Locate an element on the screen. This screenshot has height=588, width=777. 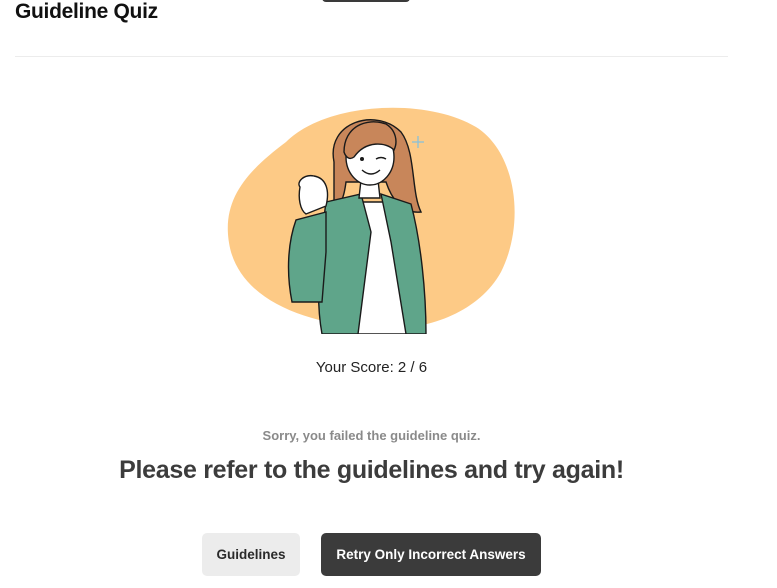
raised-arm is located at coordinates (307, 257).